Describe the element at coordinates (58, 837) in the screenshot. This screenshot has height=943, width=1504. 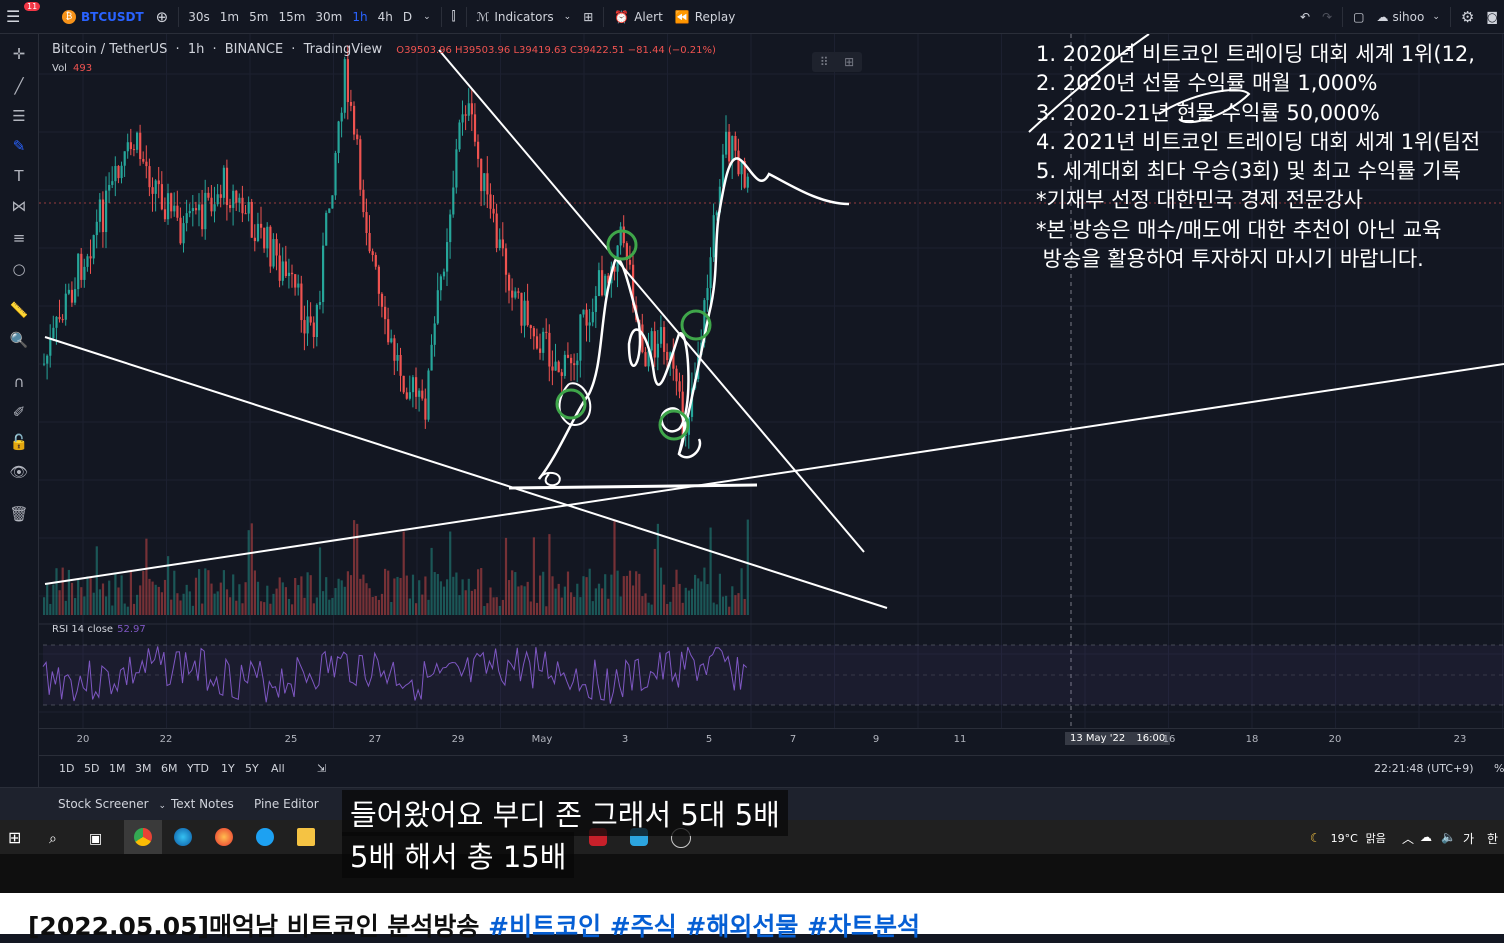
I see `search-button: ⌕` at that location.